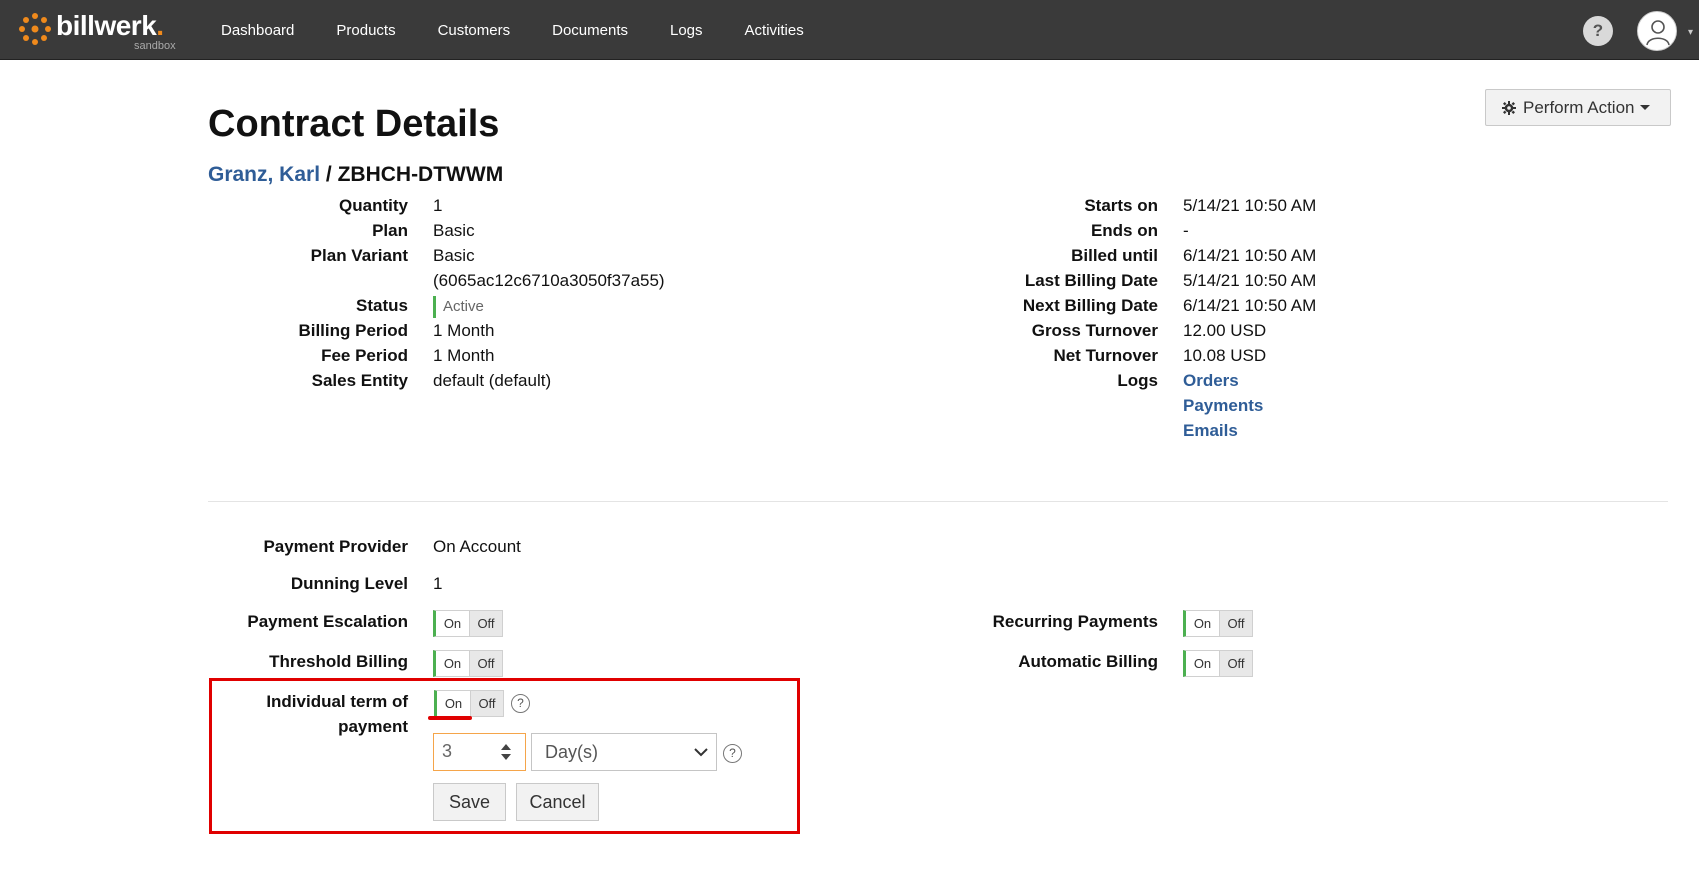 The height and width of the screenshot is (879, 1699). Describe the element at coordinates (686, 30) in the screenshot. I see `nav-logs: Logs` at that location.